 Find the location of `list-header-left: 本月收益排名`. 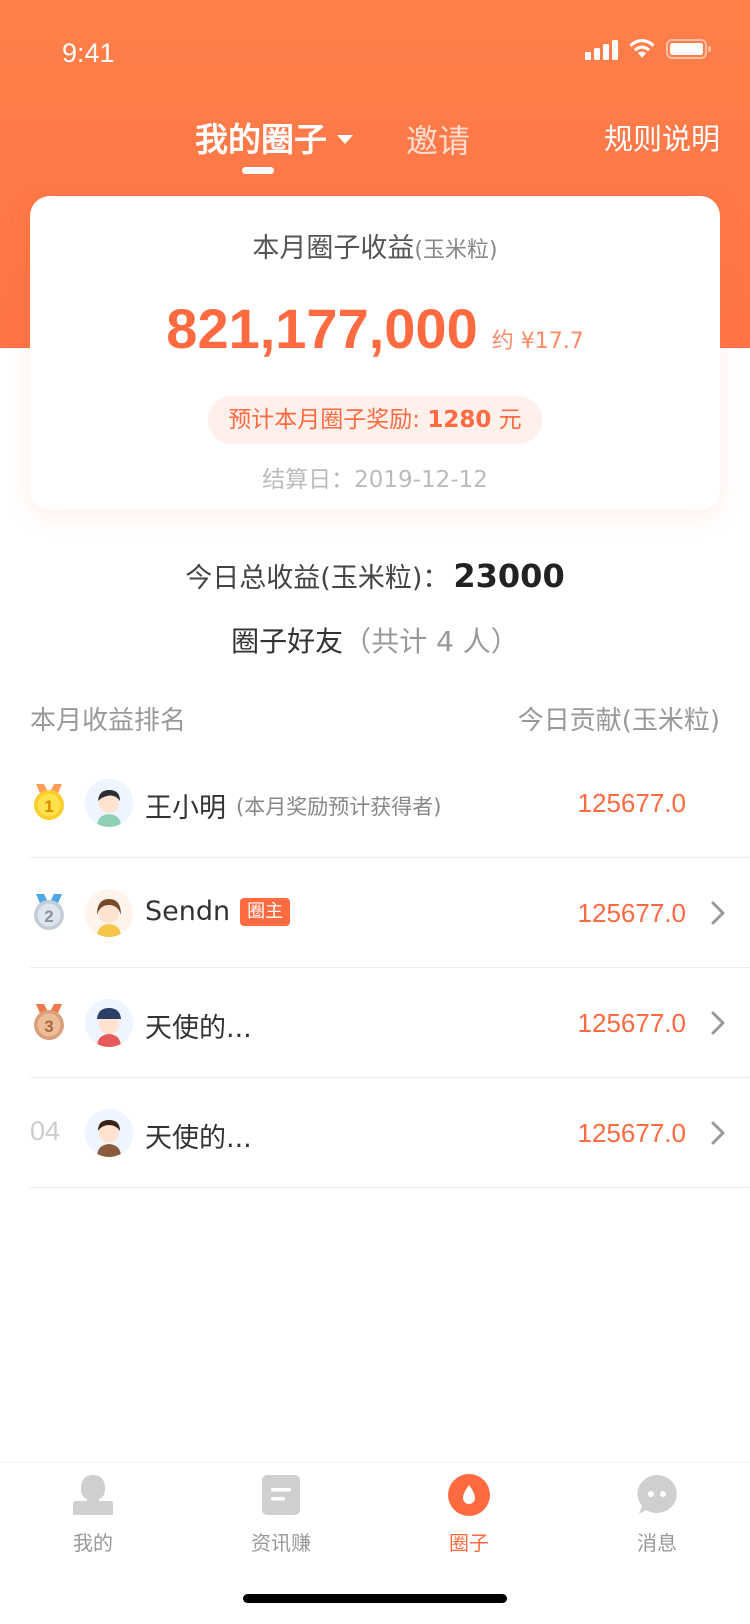

list-header-left: 本月收益排名 is located at coordinates (108, 721).